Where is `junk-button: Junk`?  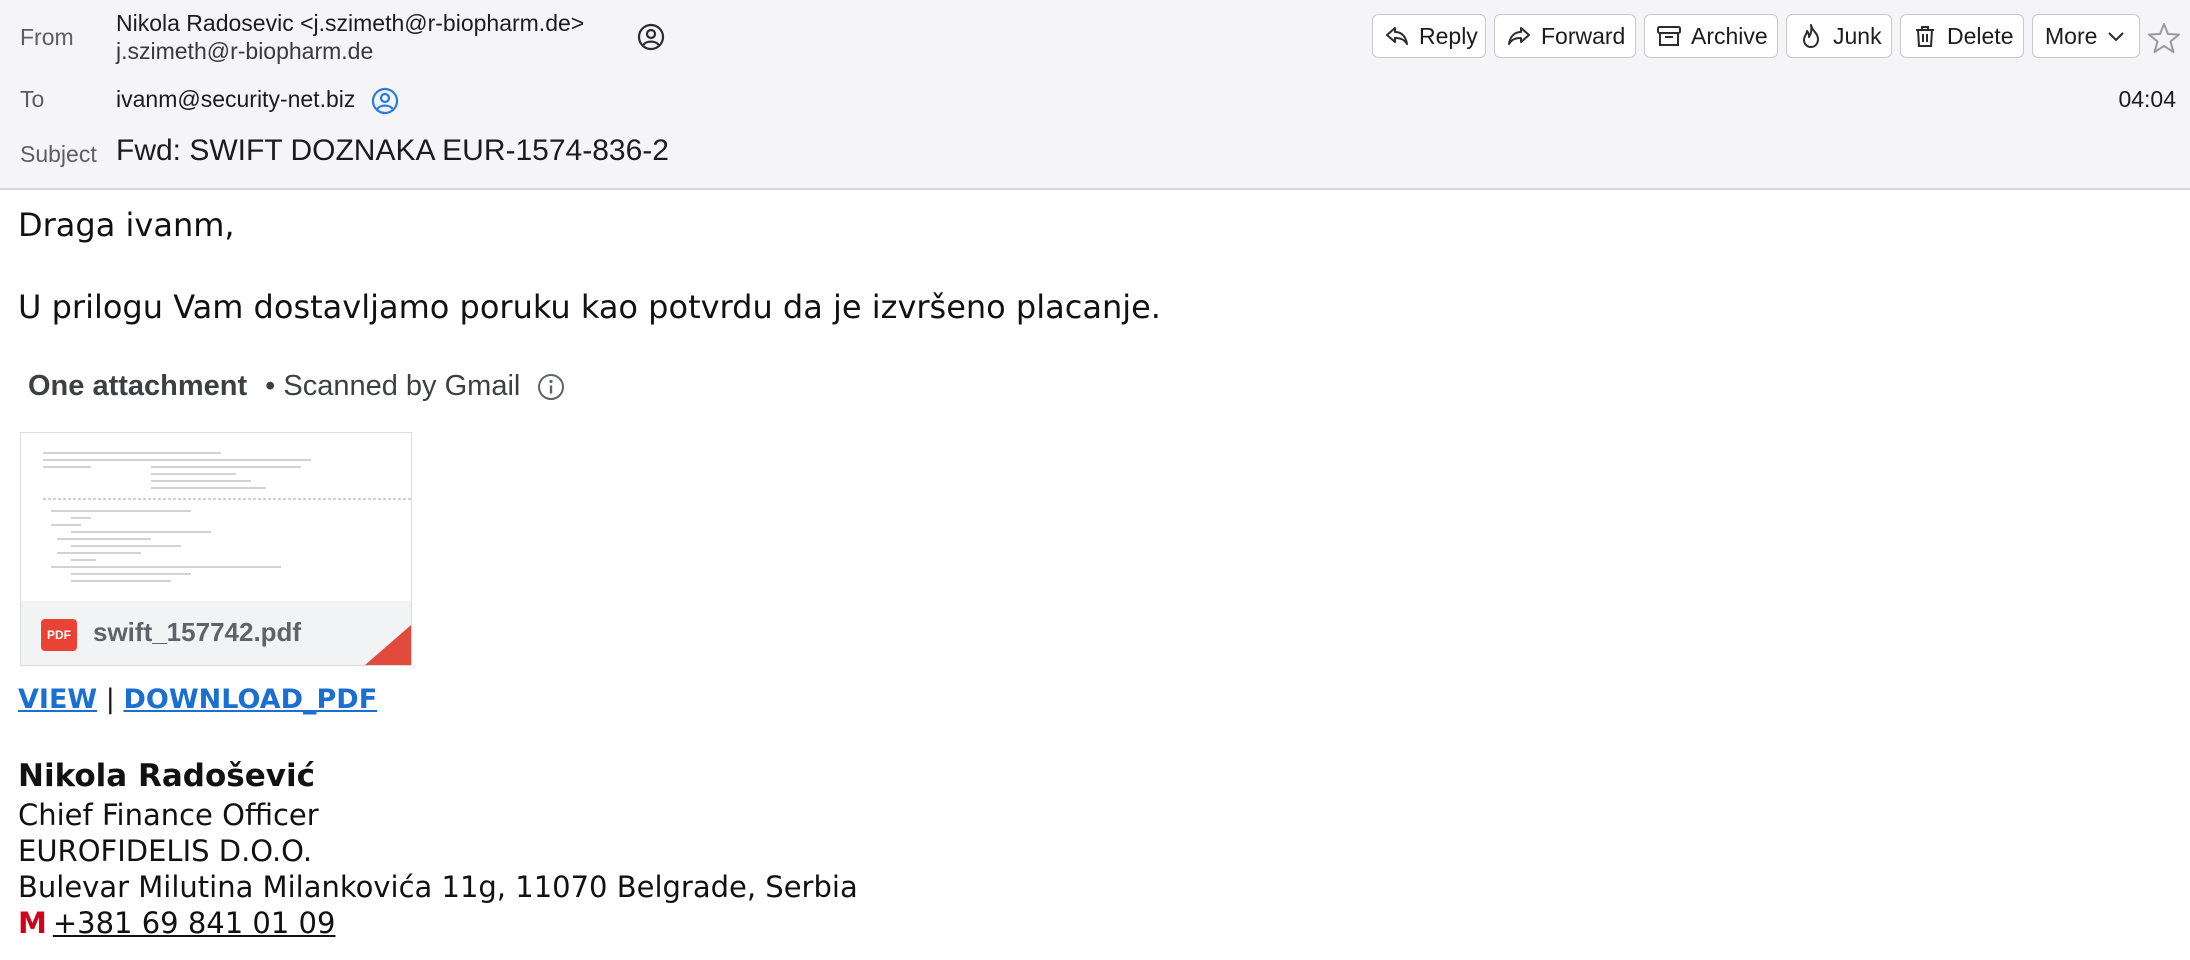
junk-button: Junk is located at coordinates (1839, 36).